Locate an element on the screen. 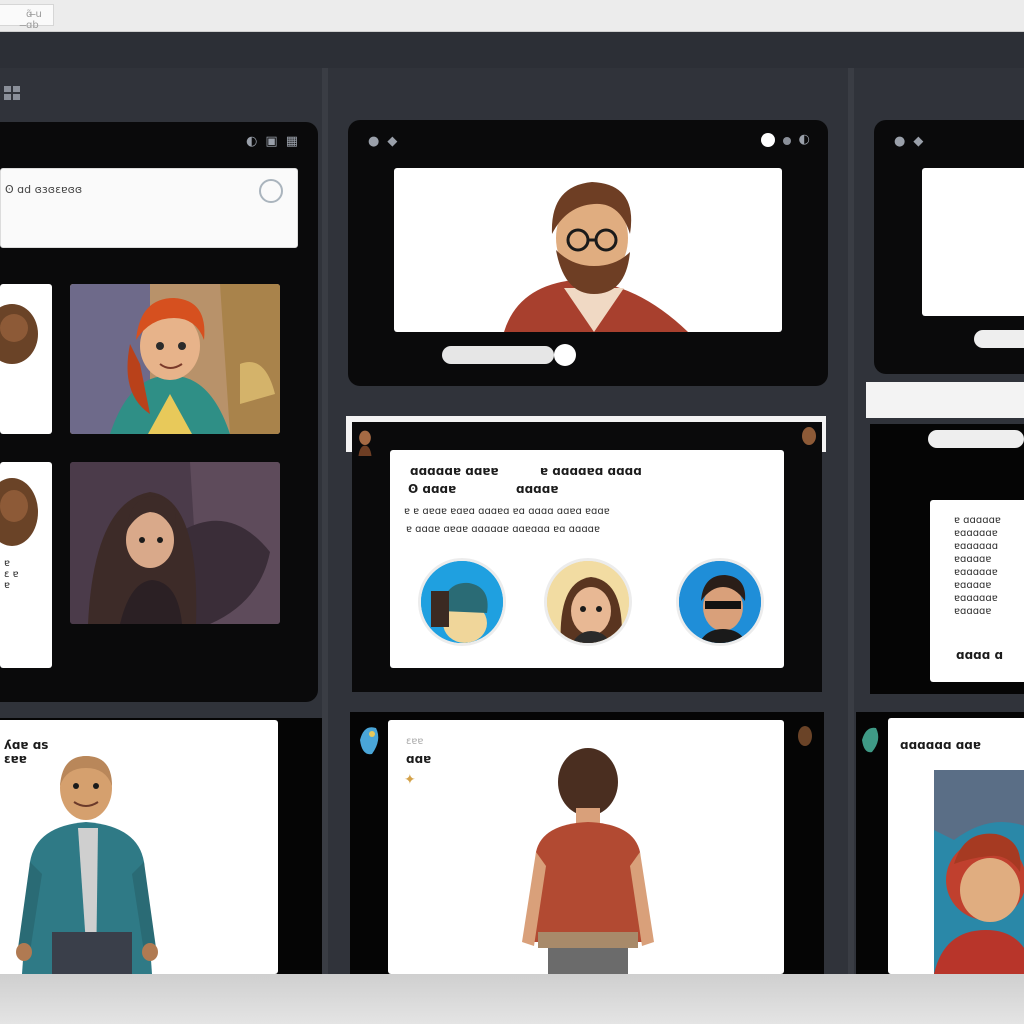  boy-from-behind-character-image is located at coordinates (588, 861).